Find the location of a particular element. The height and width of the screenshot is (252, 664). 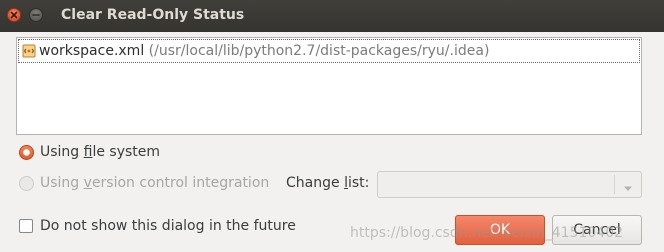

radio-button-disabled is located at coordinates (26, 183).